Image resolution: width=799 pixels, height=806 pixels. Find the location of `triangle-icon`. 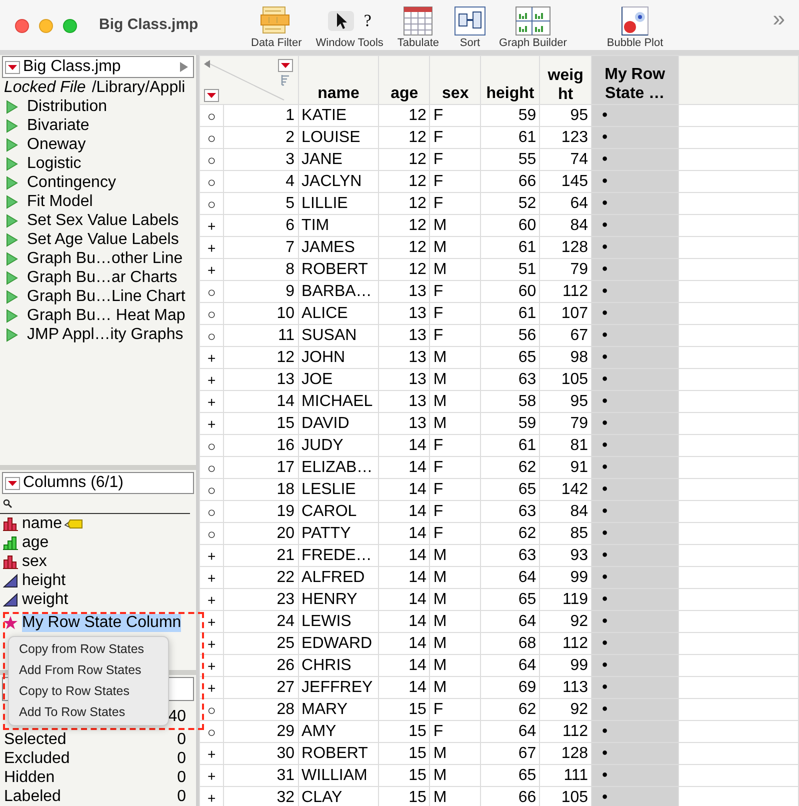

triangle-icon is located at coordinates (184, 67).